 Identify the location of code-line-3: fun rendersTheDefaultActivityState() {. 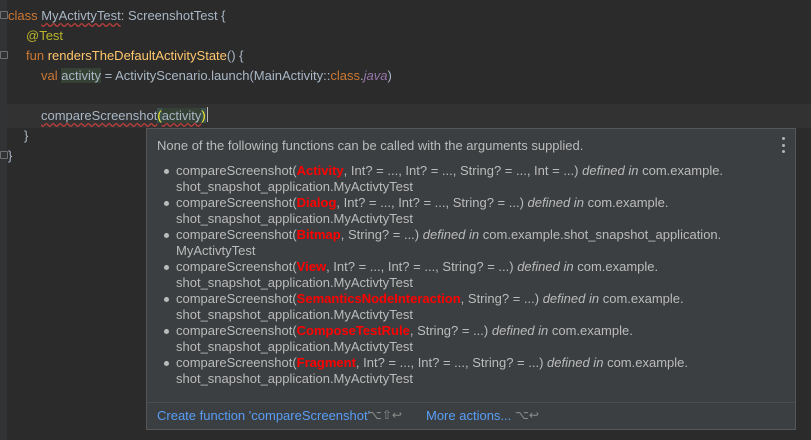
(135, 56).